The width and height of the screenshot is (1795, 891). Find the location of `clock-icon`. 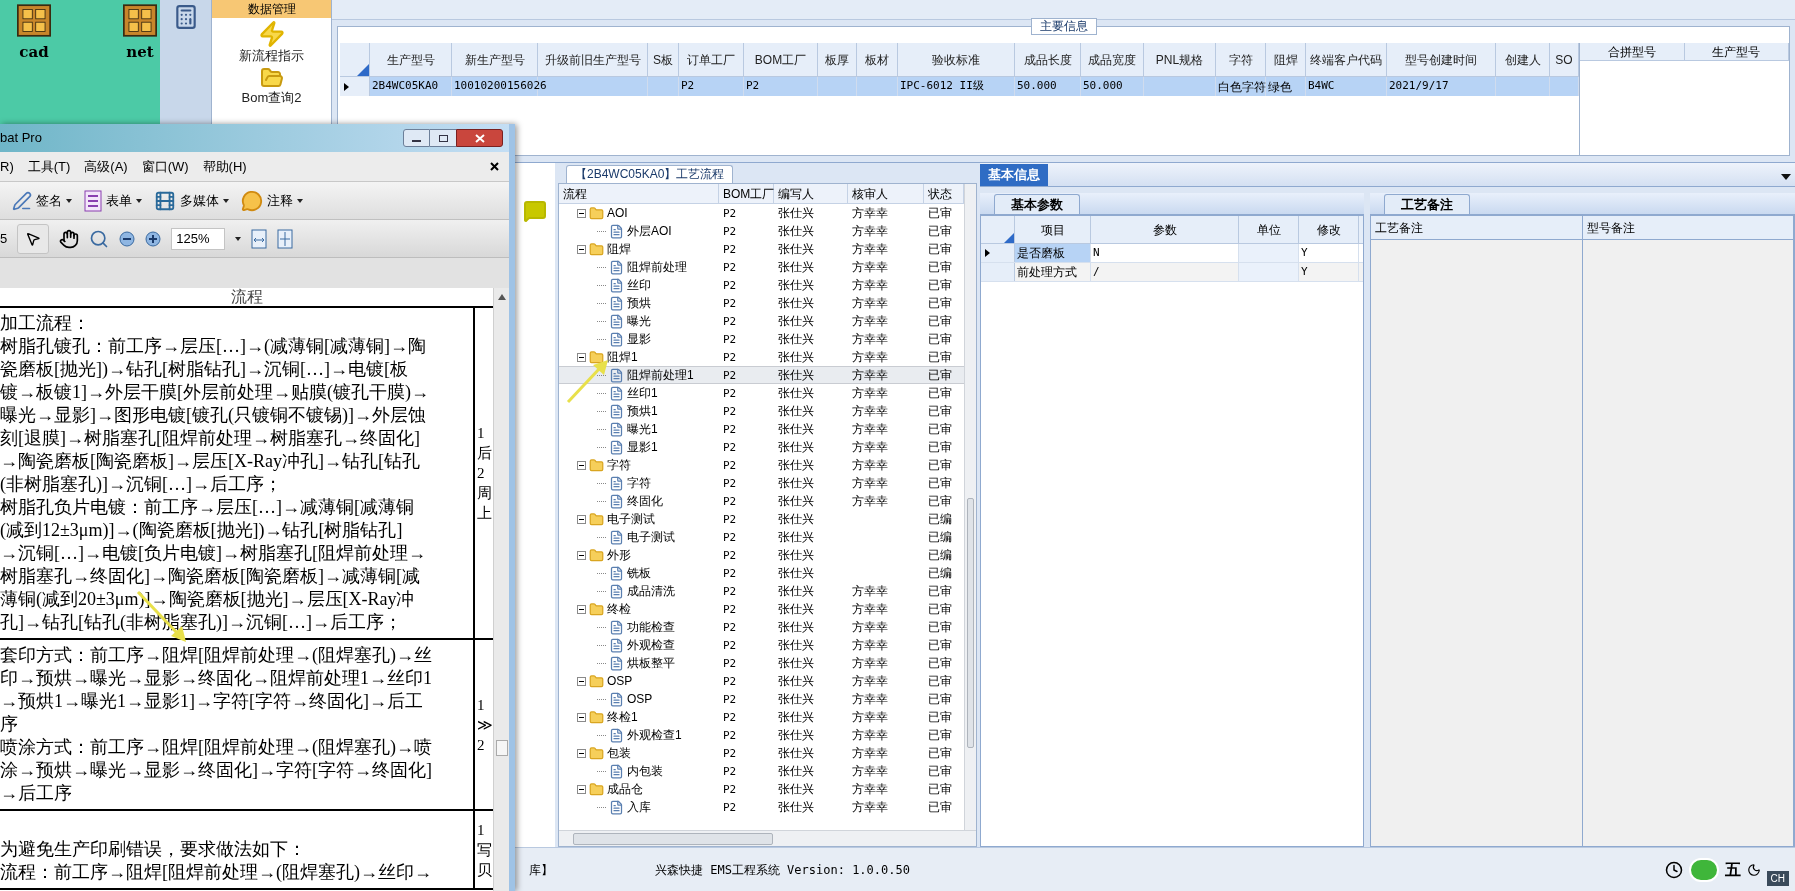

clock-icon is located at coordinates (1673, 869).